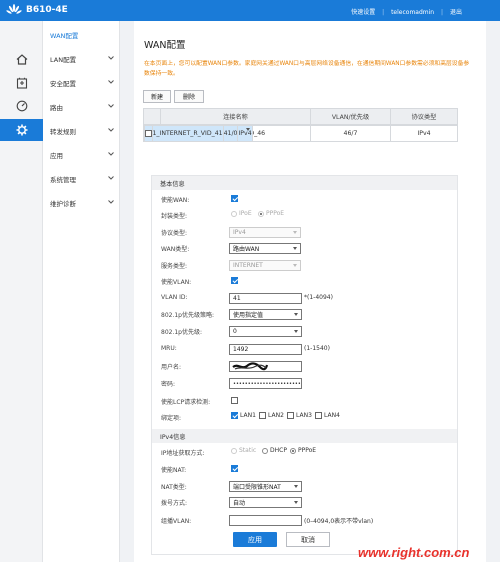  I want to click on menu-item-wan: WAN配置, so click(81, 35).